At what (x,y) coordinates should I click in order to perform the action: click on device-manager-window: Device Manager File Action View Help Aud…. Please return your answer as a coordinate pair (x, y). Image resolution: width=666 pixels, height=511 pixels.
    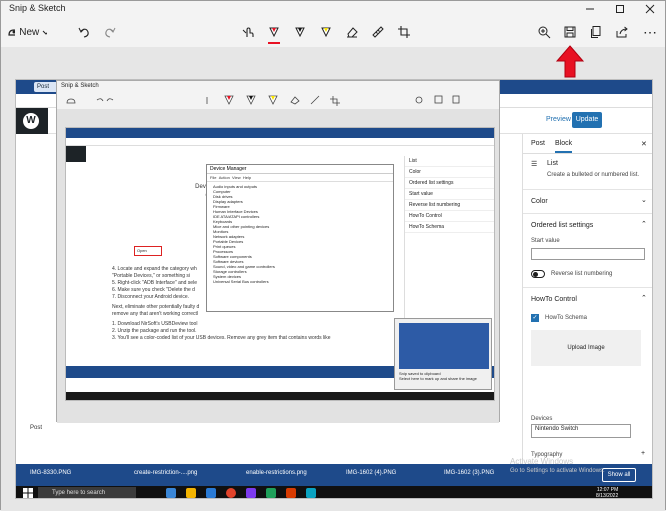
    Looking at the image, I should click on (300, 238).